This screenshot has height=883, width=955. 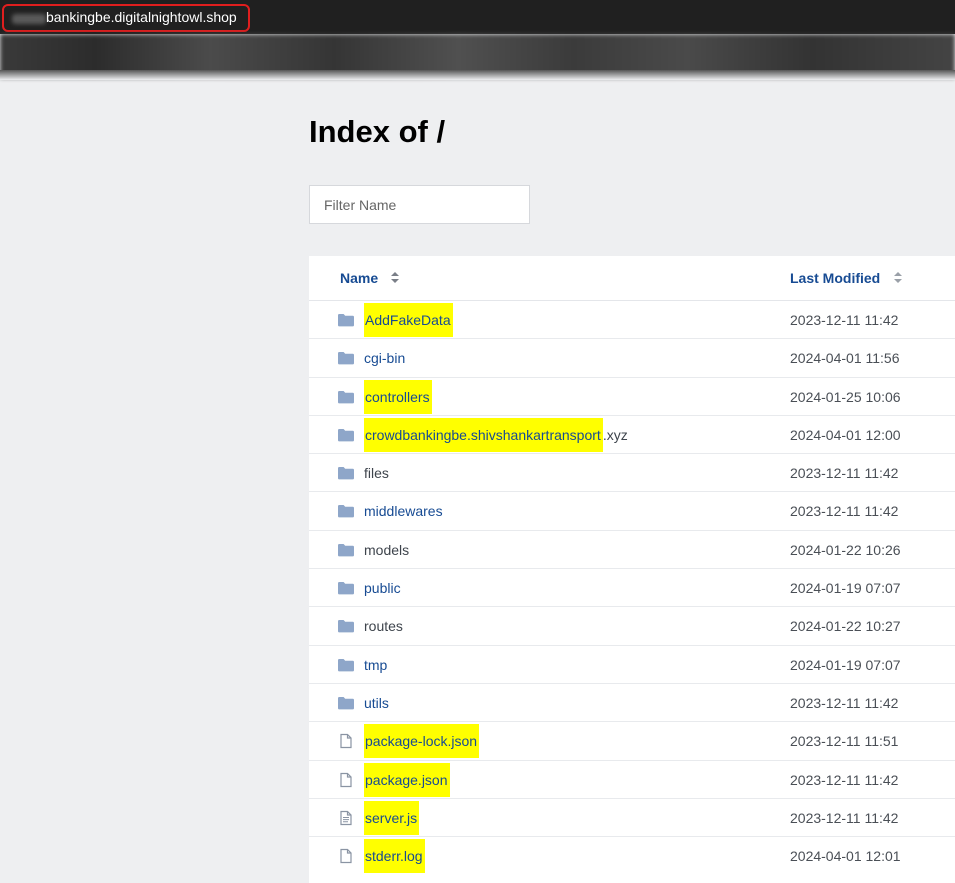 What do you see at coordinates (845, 434) in the screenshot?
I see `last-modified-cell: 2024-04-01 12:00` at bounding box center [845, 434].